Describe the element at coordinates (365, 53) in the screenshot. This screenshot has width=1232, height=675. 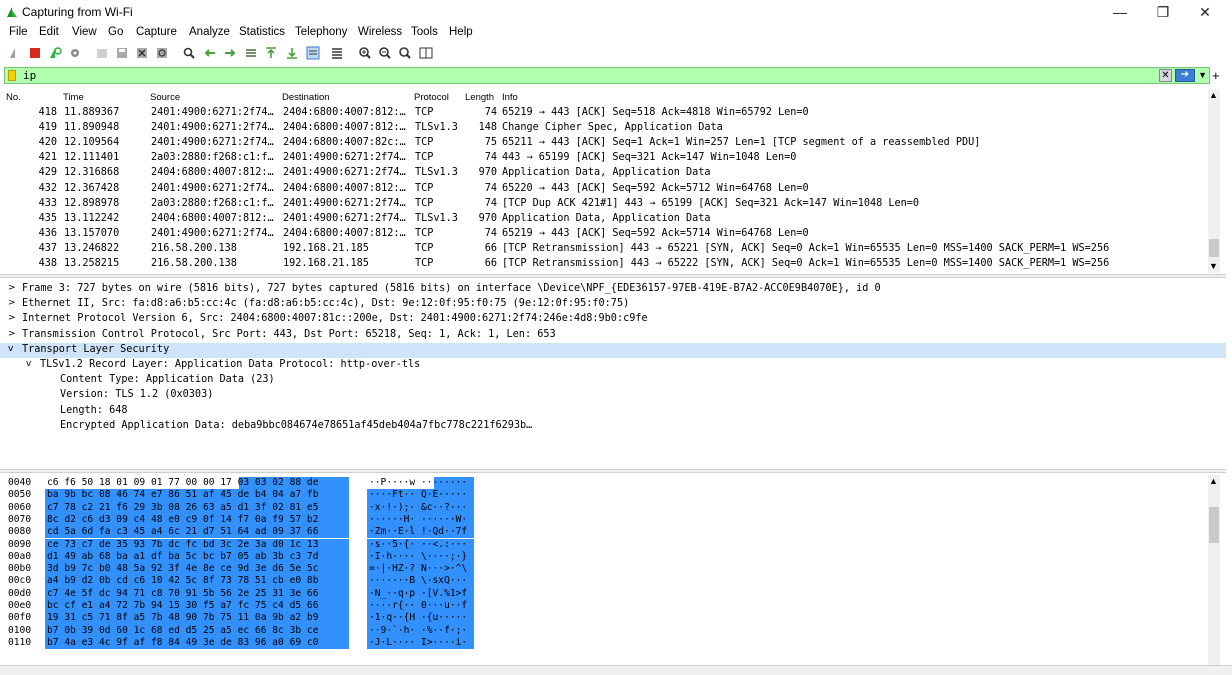
I see `zoom-in-icon` at that location.